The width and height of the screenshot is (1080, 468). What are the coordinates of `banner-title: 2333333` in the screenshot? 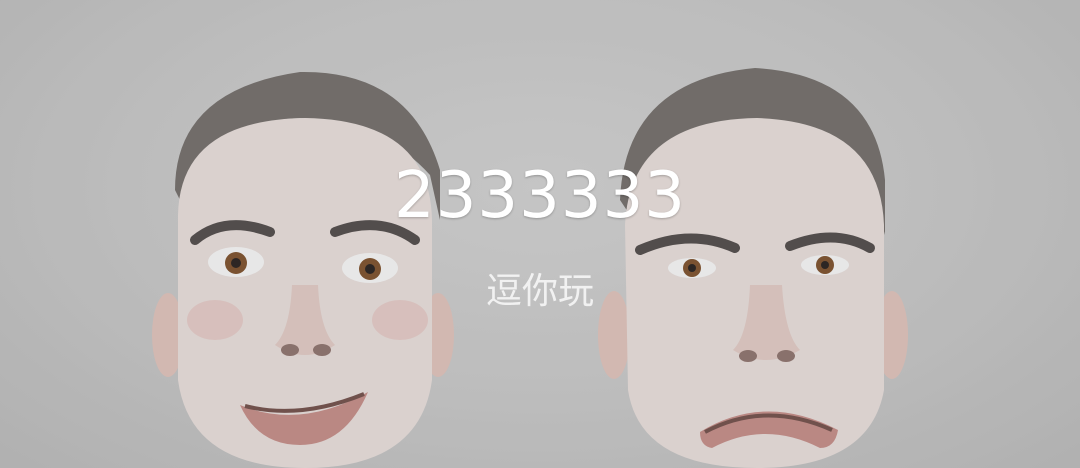 It's located at (540, 196).